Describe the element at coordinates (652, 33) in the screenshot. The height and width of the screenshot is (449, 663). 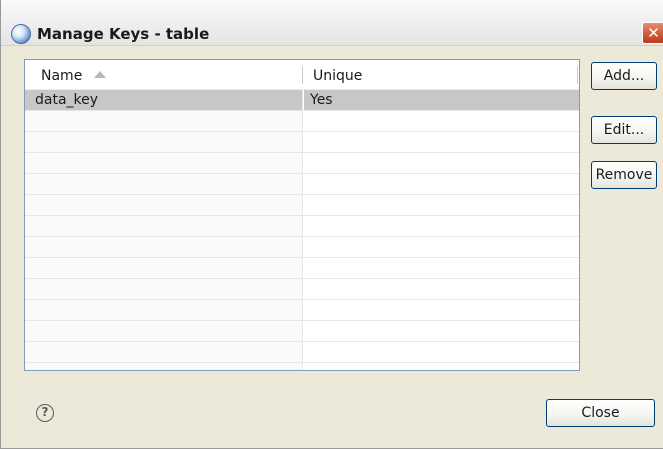
I see `close-window-button: ✕` at that location.